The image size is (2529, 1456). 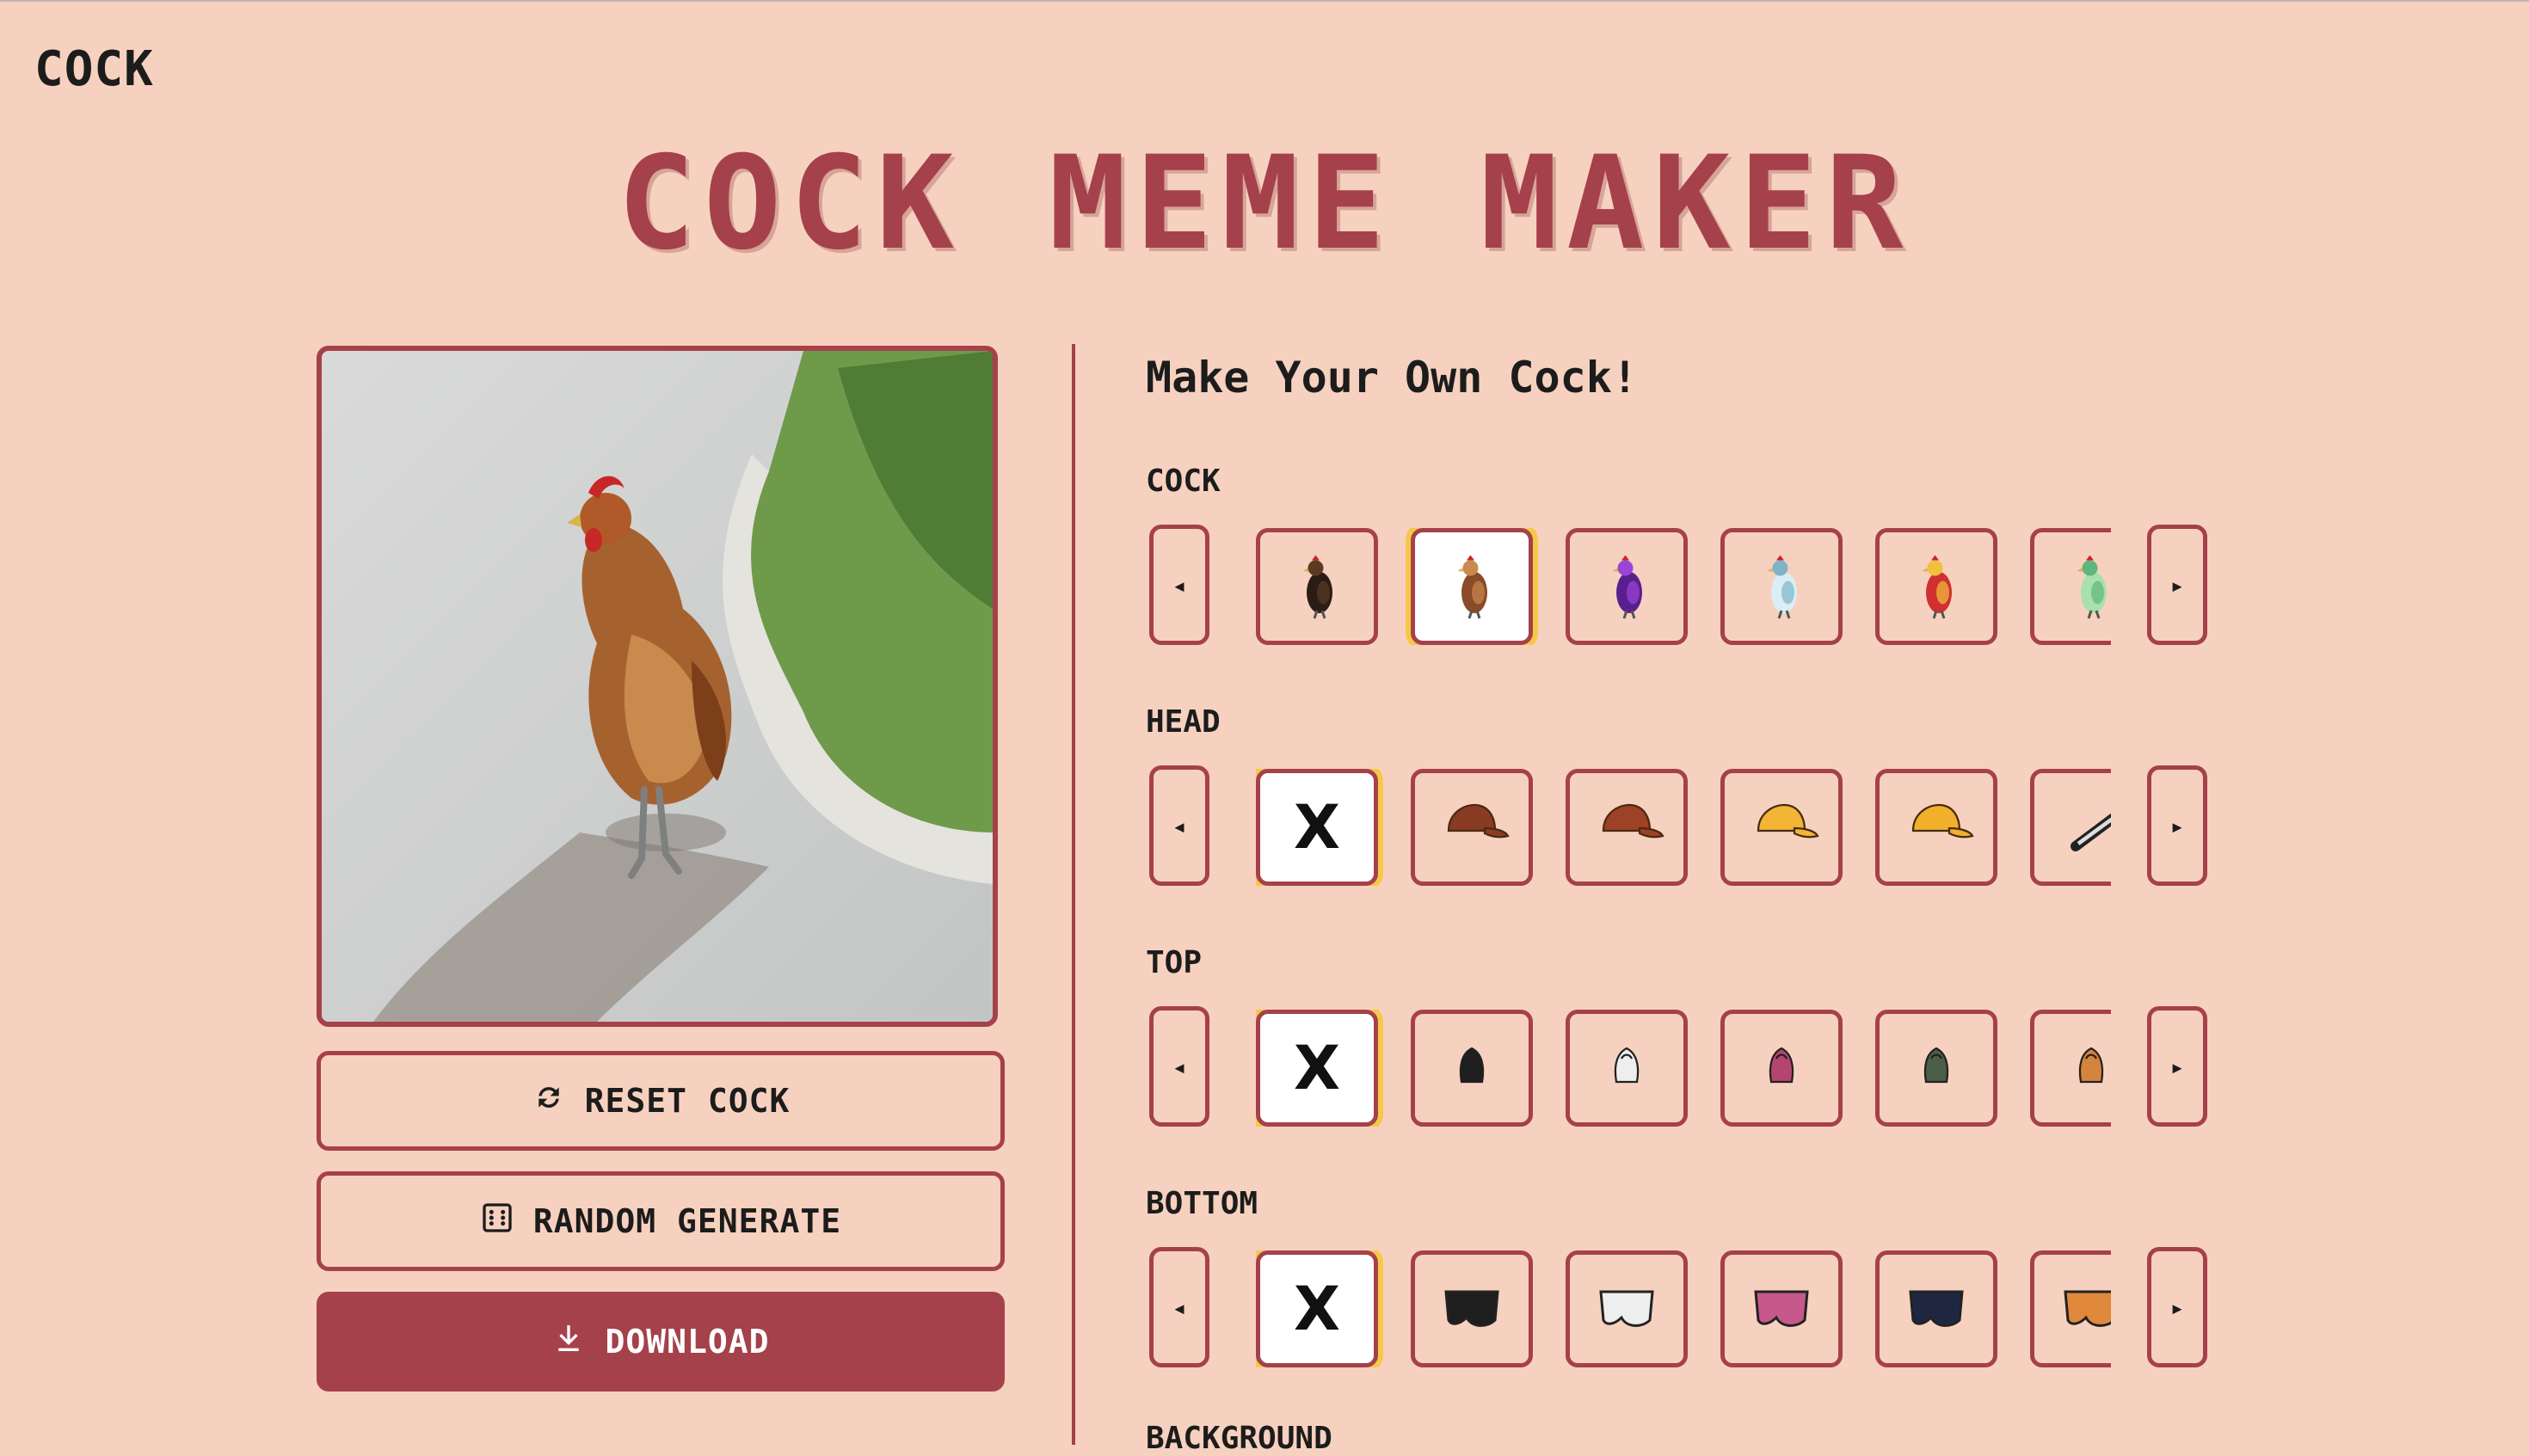 I want to click on cap-yellow-2-icon, so click(x=1937, y=828).